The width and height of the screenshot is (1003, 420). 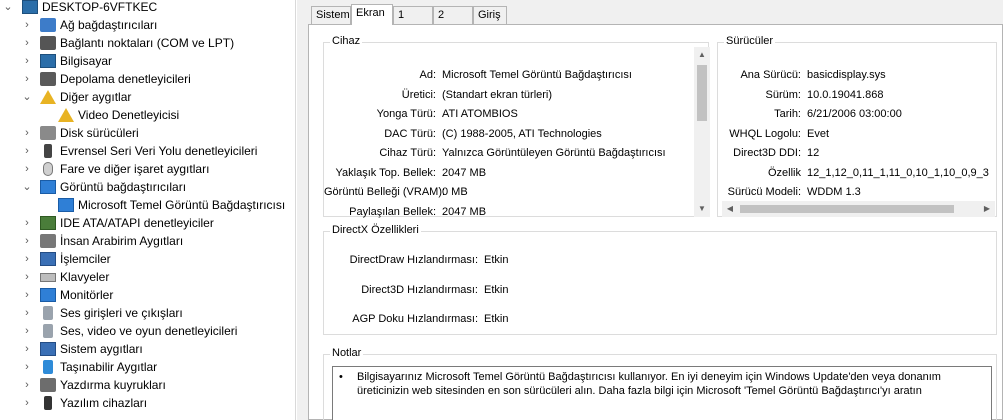 I want to click on driver-row: Özellik 12_1,12_0,11_1,11_0,10_1,10_0,9_3, so click(x=853, y=173).